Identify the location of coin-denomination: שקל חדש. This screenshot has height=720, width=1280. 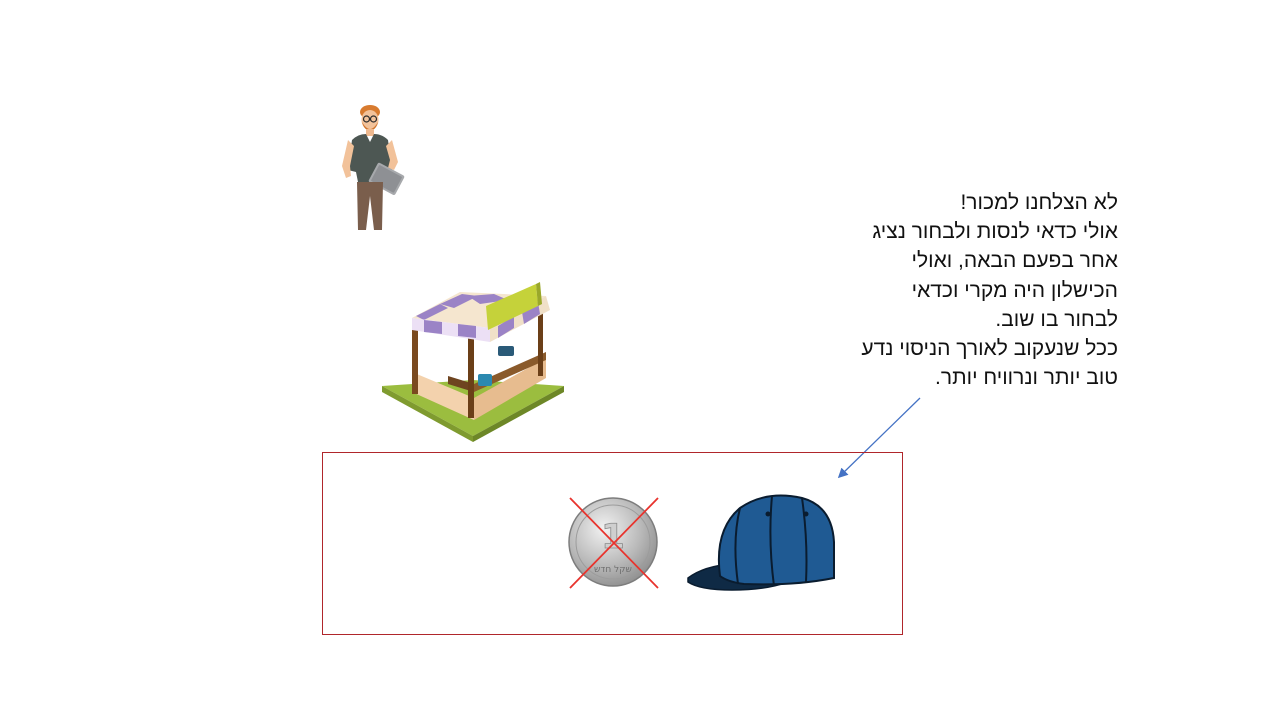
(613, 570).